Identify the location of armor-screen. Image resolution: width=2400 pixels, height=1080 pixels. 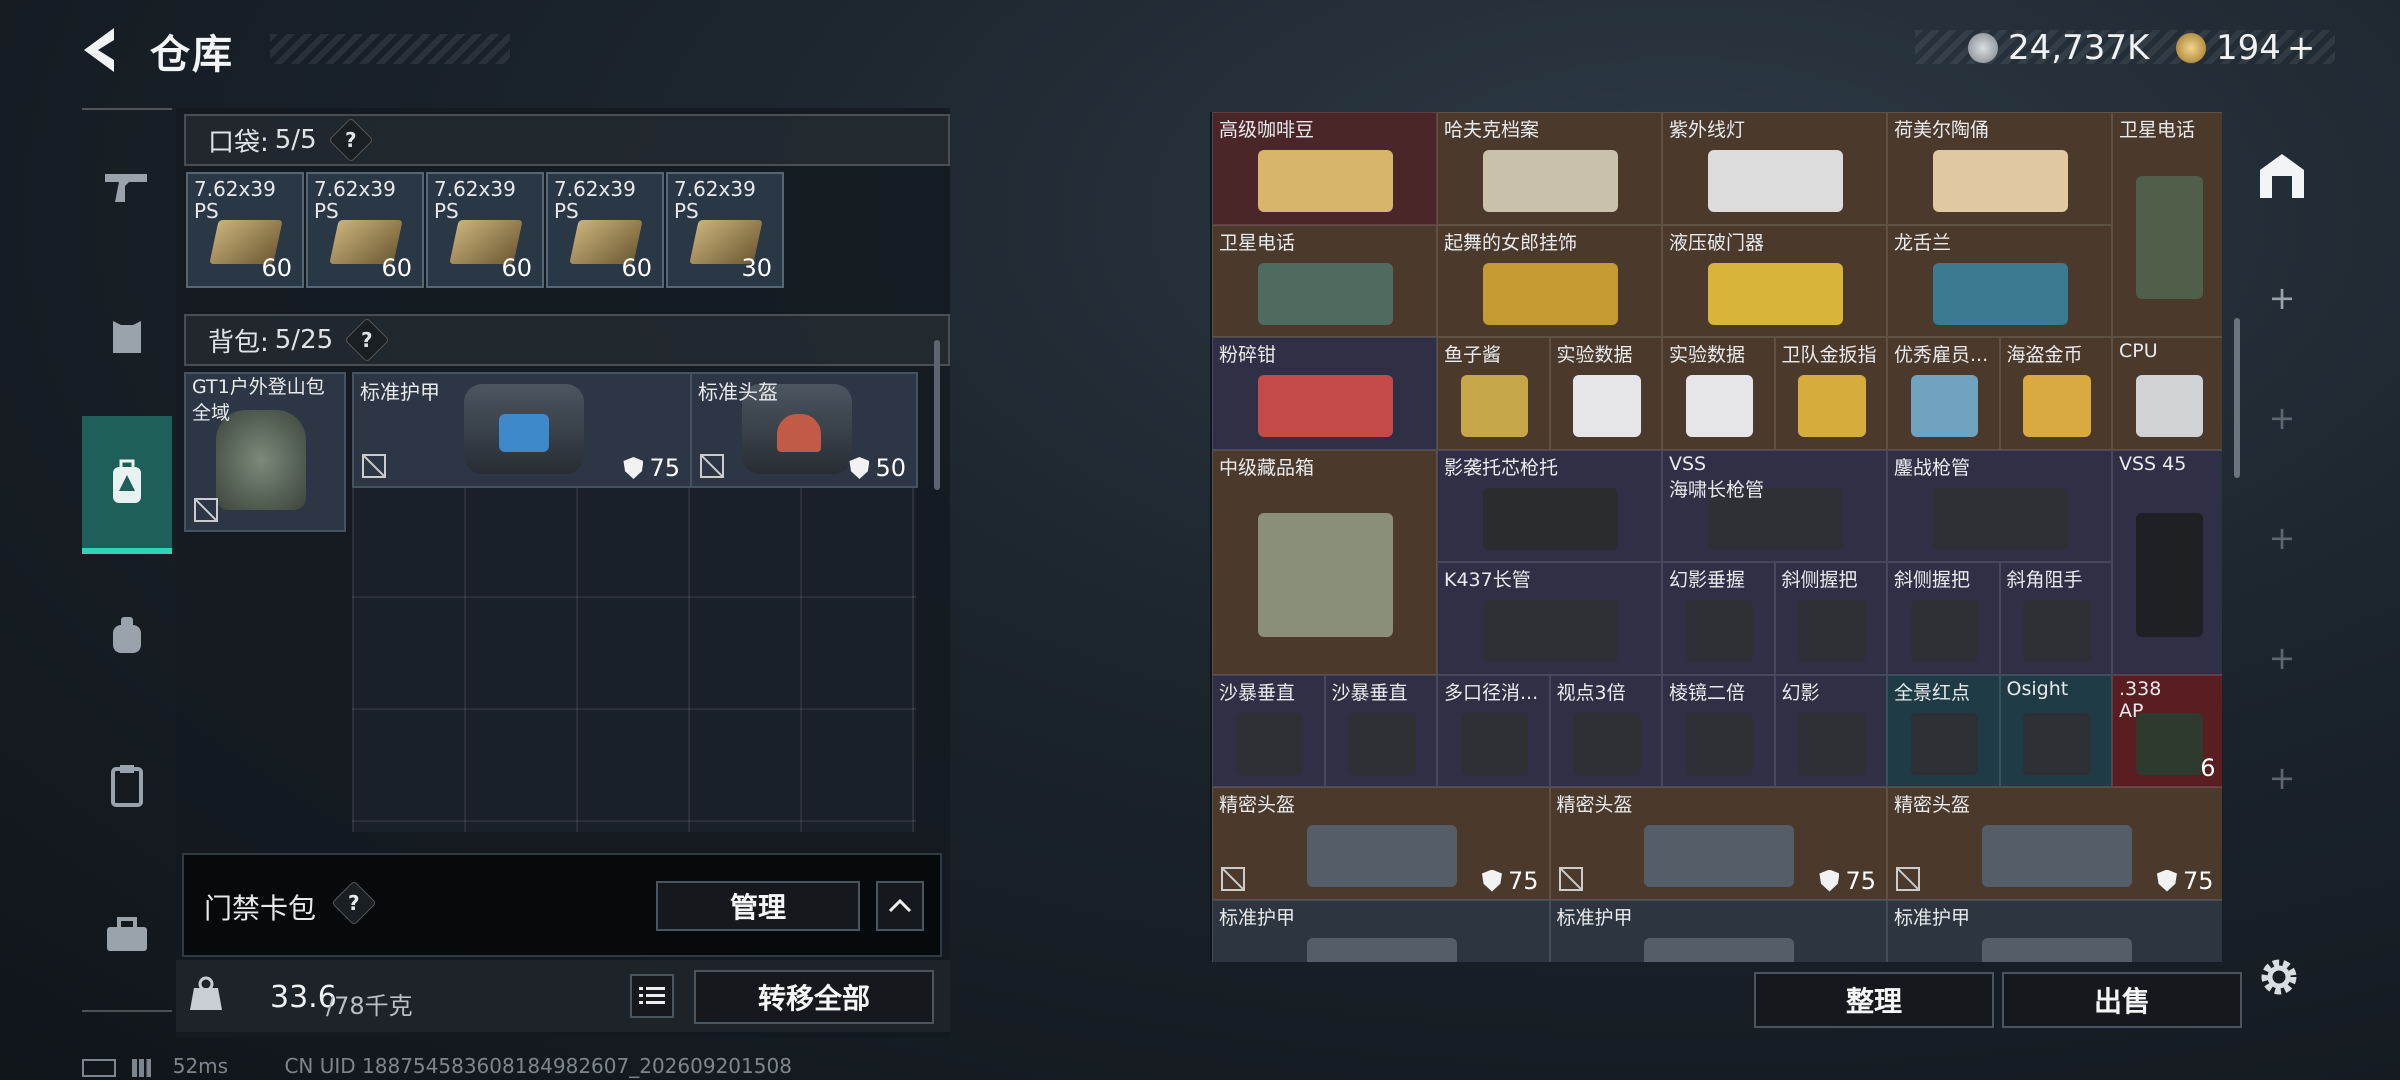
(524, 433).